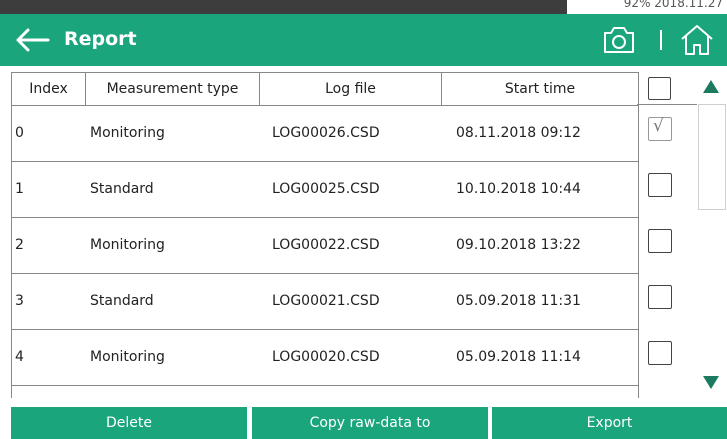  I want to click on status-bar: 92% 2018.11.27, so click(363, 7).